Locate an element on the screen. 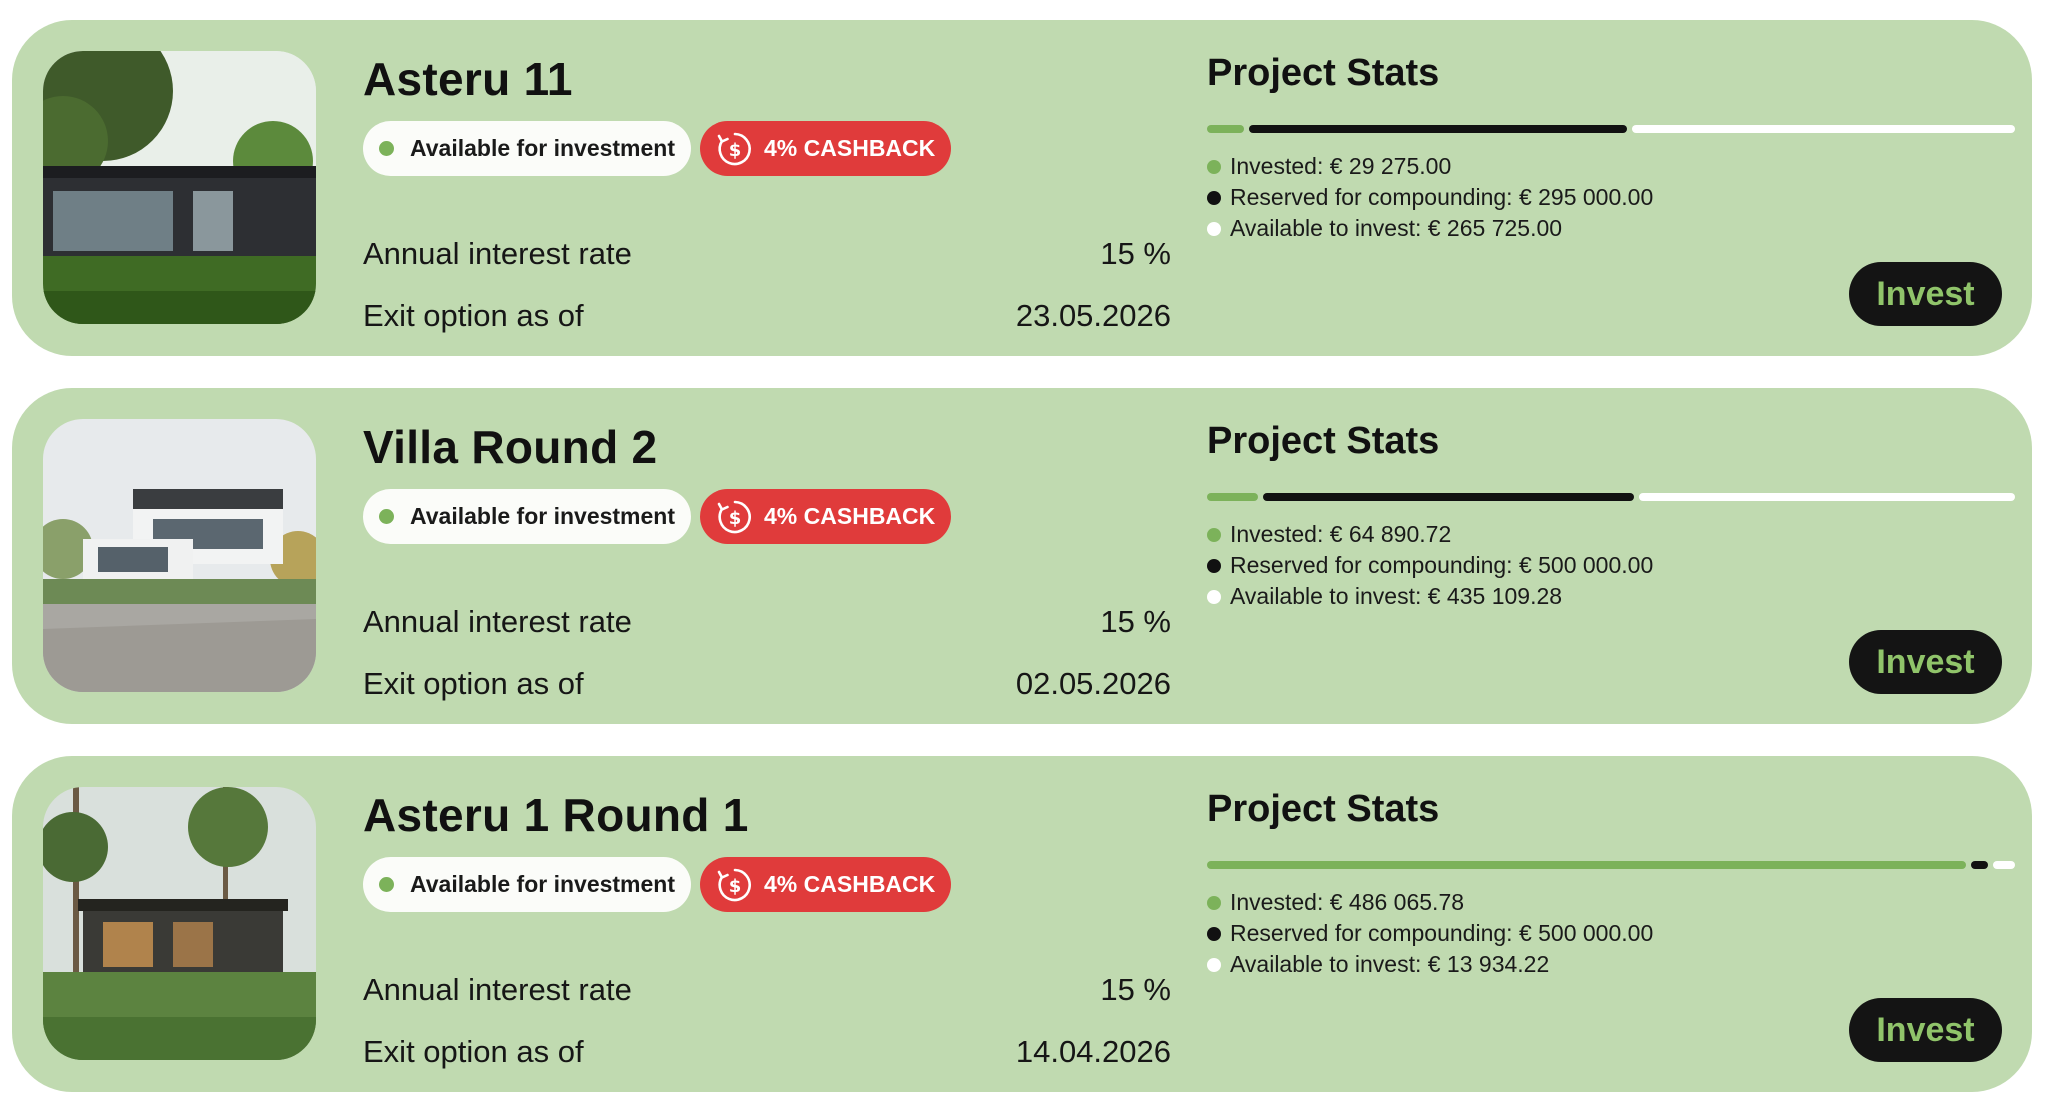 The image size is (2048, 1103). available-text: Available to invest: € 265 725.00 is located at coordinates (1396, 228).